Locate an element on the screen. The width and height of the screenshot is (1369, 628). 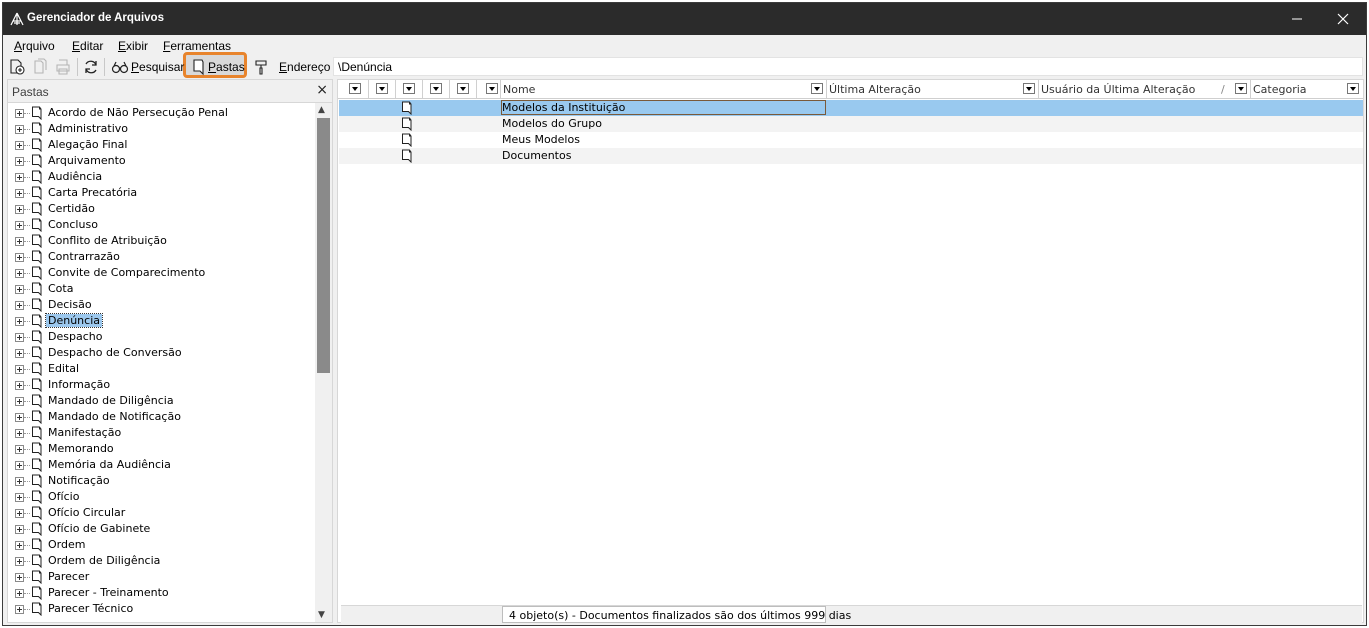
refresh-icon is located at coordinates (91, 67).